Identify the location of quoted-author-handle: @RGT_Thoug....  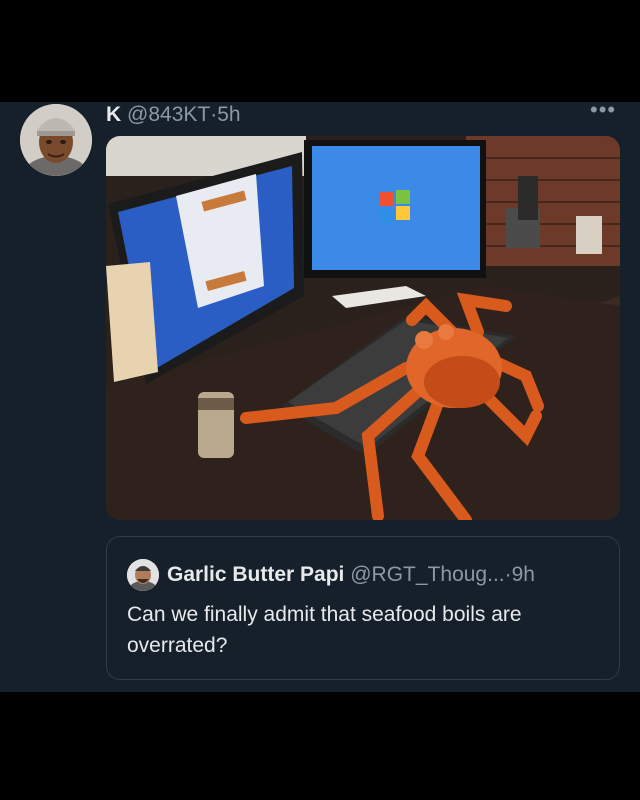
(427, 574).